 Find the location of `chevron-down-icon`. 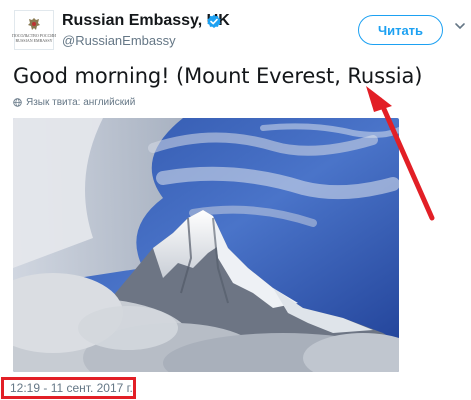

chevron-down-icon is located at coordinates (460, 26).